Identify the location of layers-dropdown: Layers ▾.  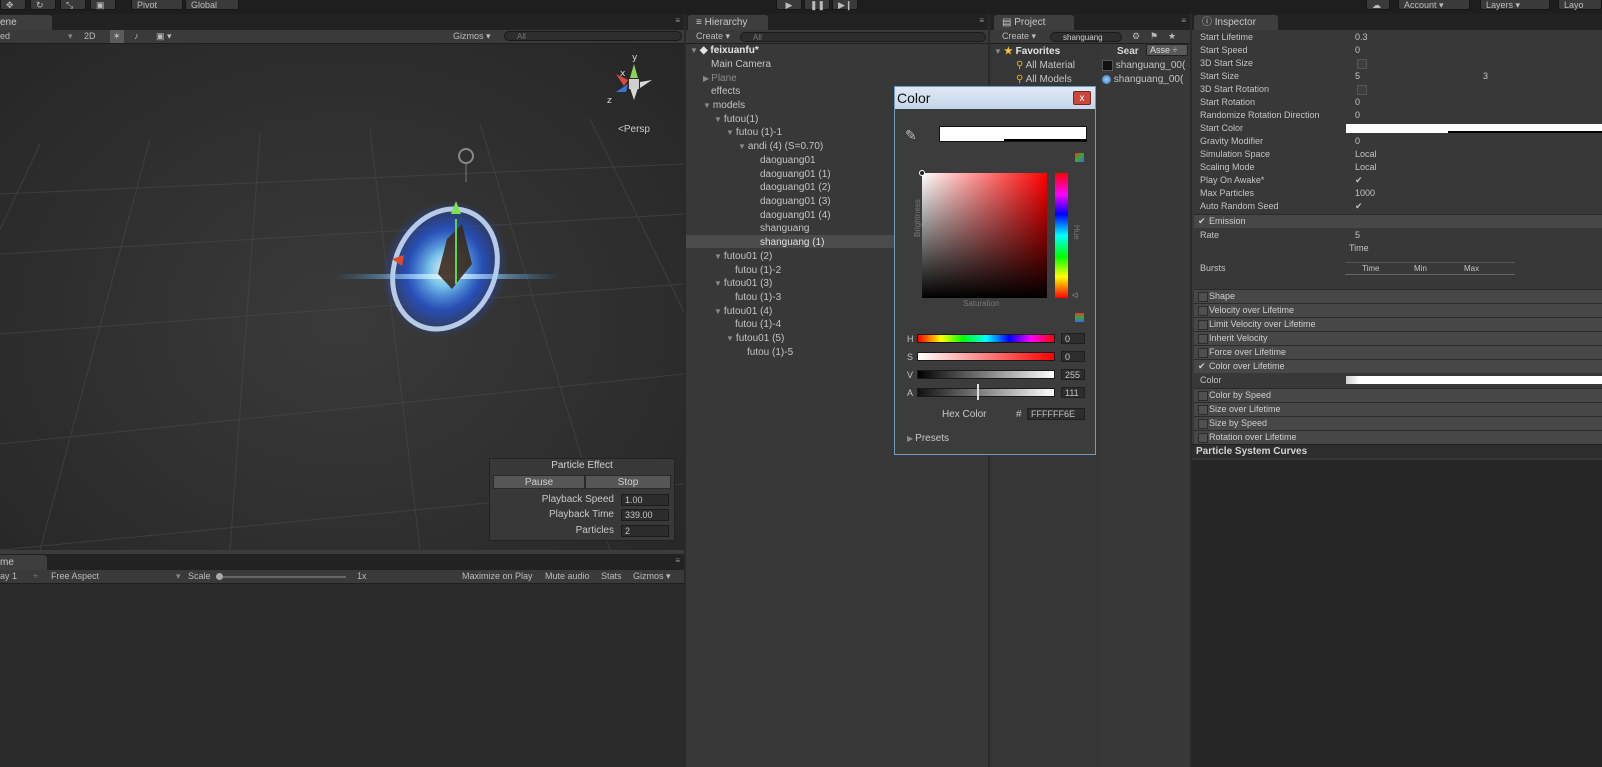
(1515, 5).